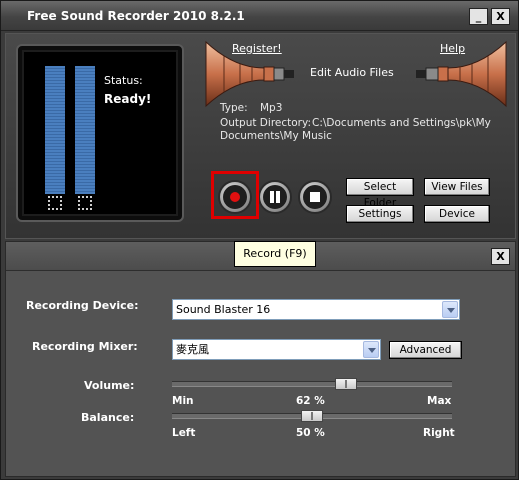 The height and width of the screenshot is (480, 519). What do you see at coordinates (223, 309) in the screenshot?
I see `recording-device-value: Sound Blaster 16` at bounding box center [223, 309].